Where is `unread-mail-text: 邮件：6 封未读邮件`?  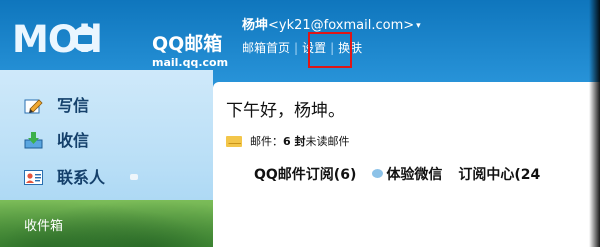
unread-mail-text: 邮件：6 封未读邮件 is located at coordinates (299, 142).